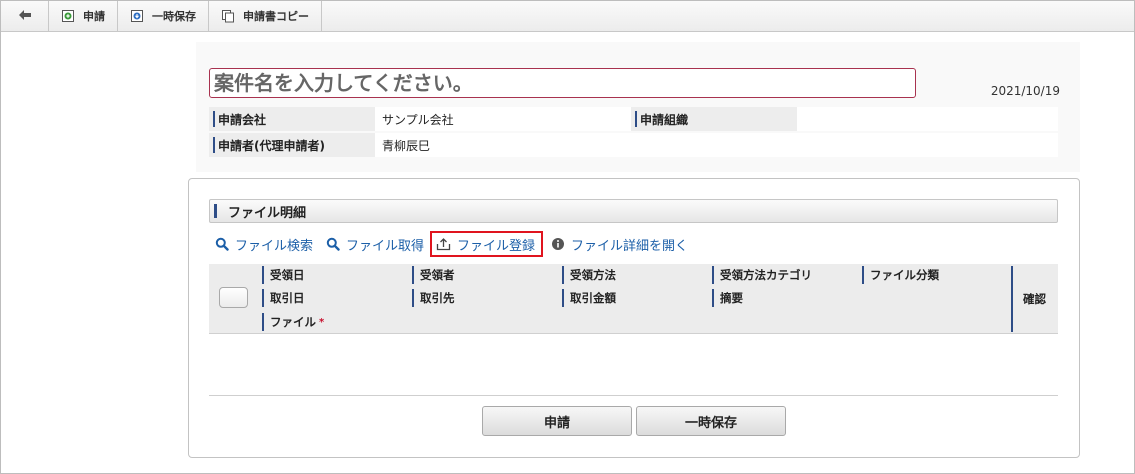 This screenshot has height=474, width=1135. Describe the element at coordinates (503, 119) in the screenshot. I see `company-value: サンプル会社` at that location.